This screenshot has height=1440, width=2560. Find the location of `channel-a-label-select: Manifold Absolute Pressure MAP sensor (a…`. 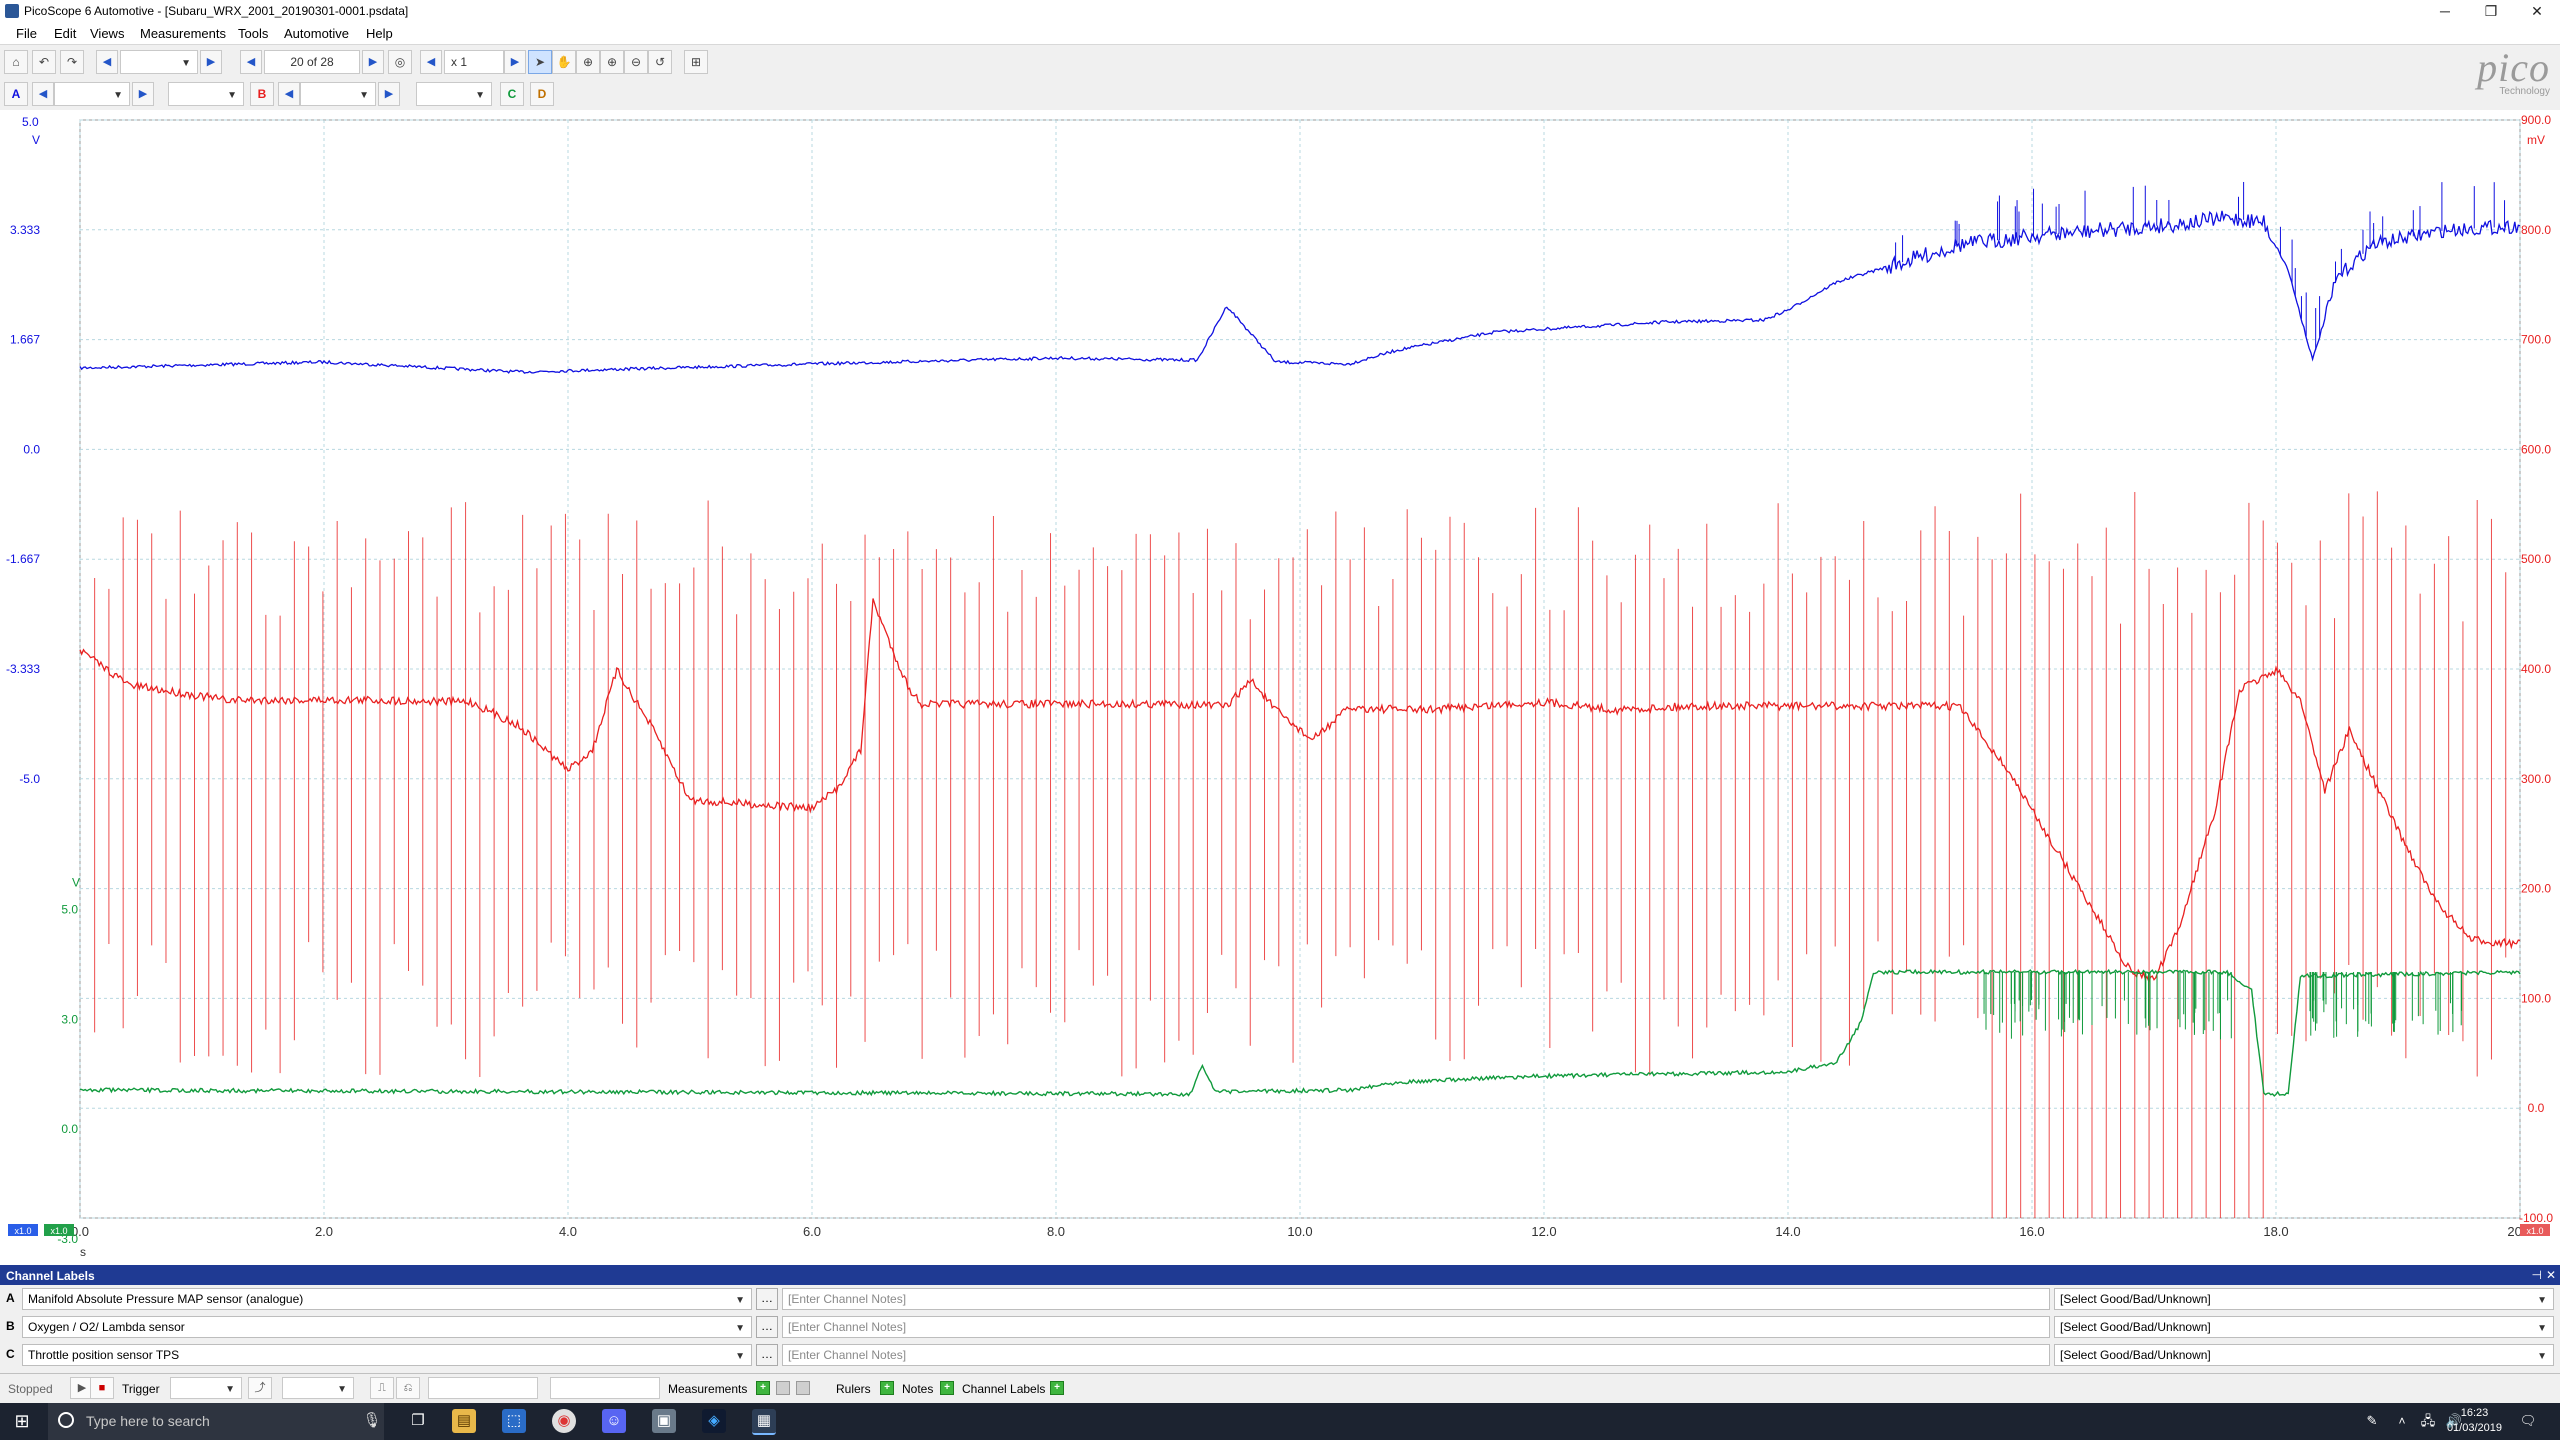

channel-a-label-select: Manifold Absolute Pressure MAP sensor (a… is located at coordinates (387, 1299).